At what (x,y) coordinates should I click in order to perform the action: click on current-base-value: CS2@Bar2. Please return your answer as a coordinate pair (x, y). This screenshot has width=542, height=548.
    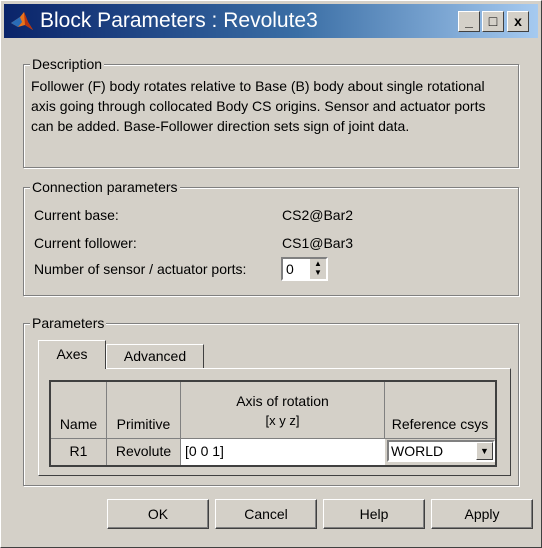
    Looking at the image, I should click on (318, 215).